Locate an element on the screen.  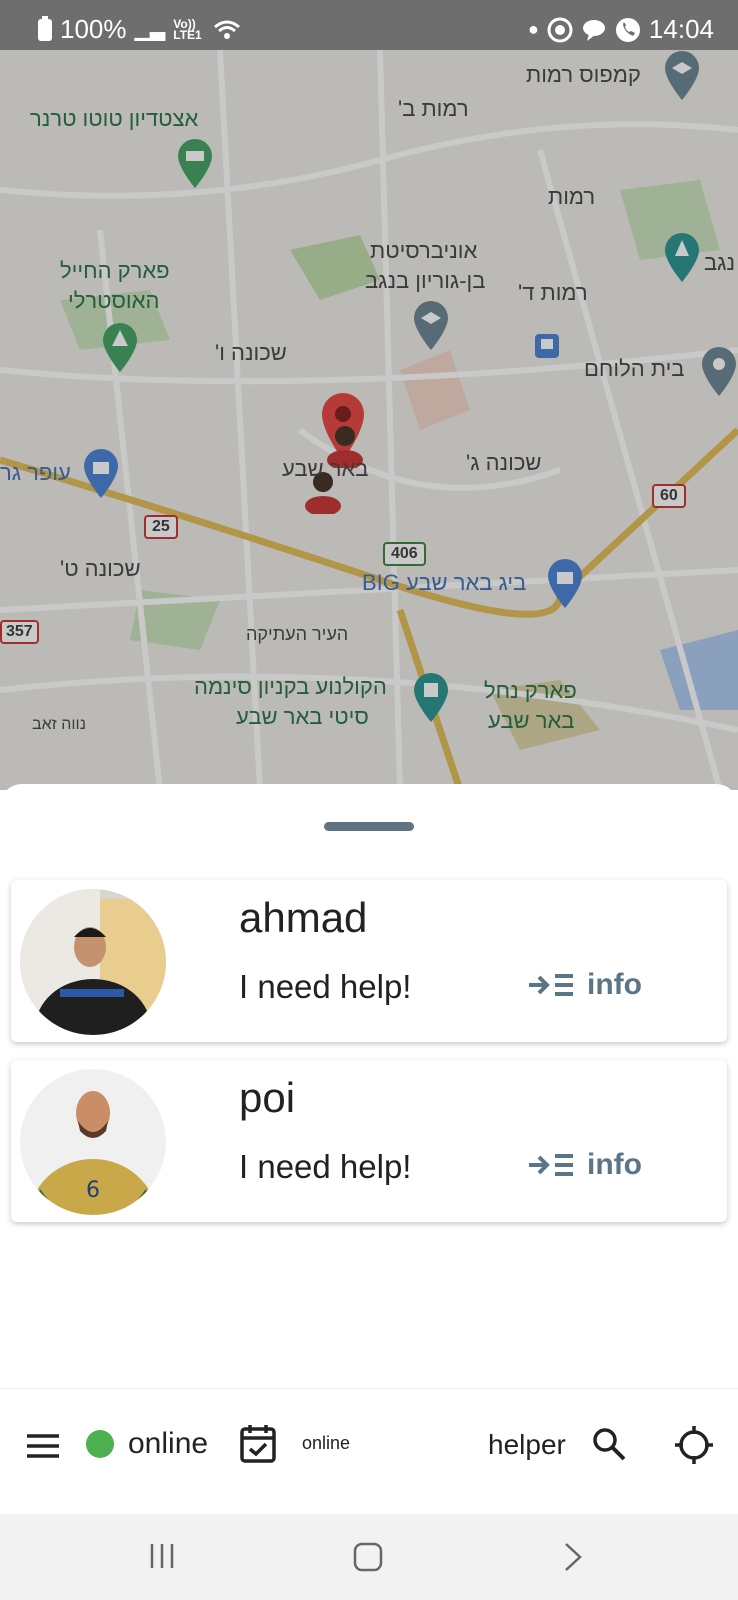
back-icon is located at coordinates (573, 1557).